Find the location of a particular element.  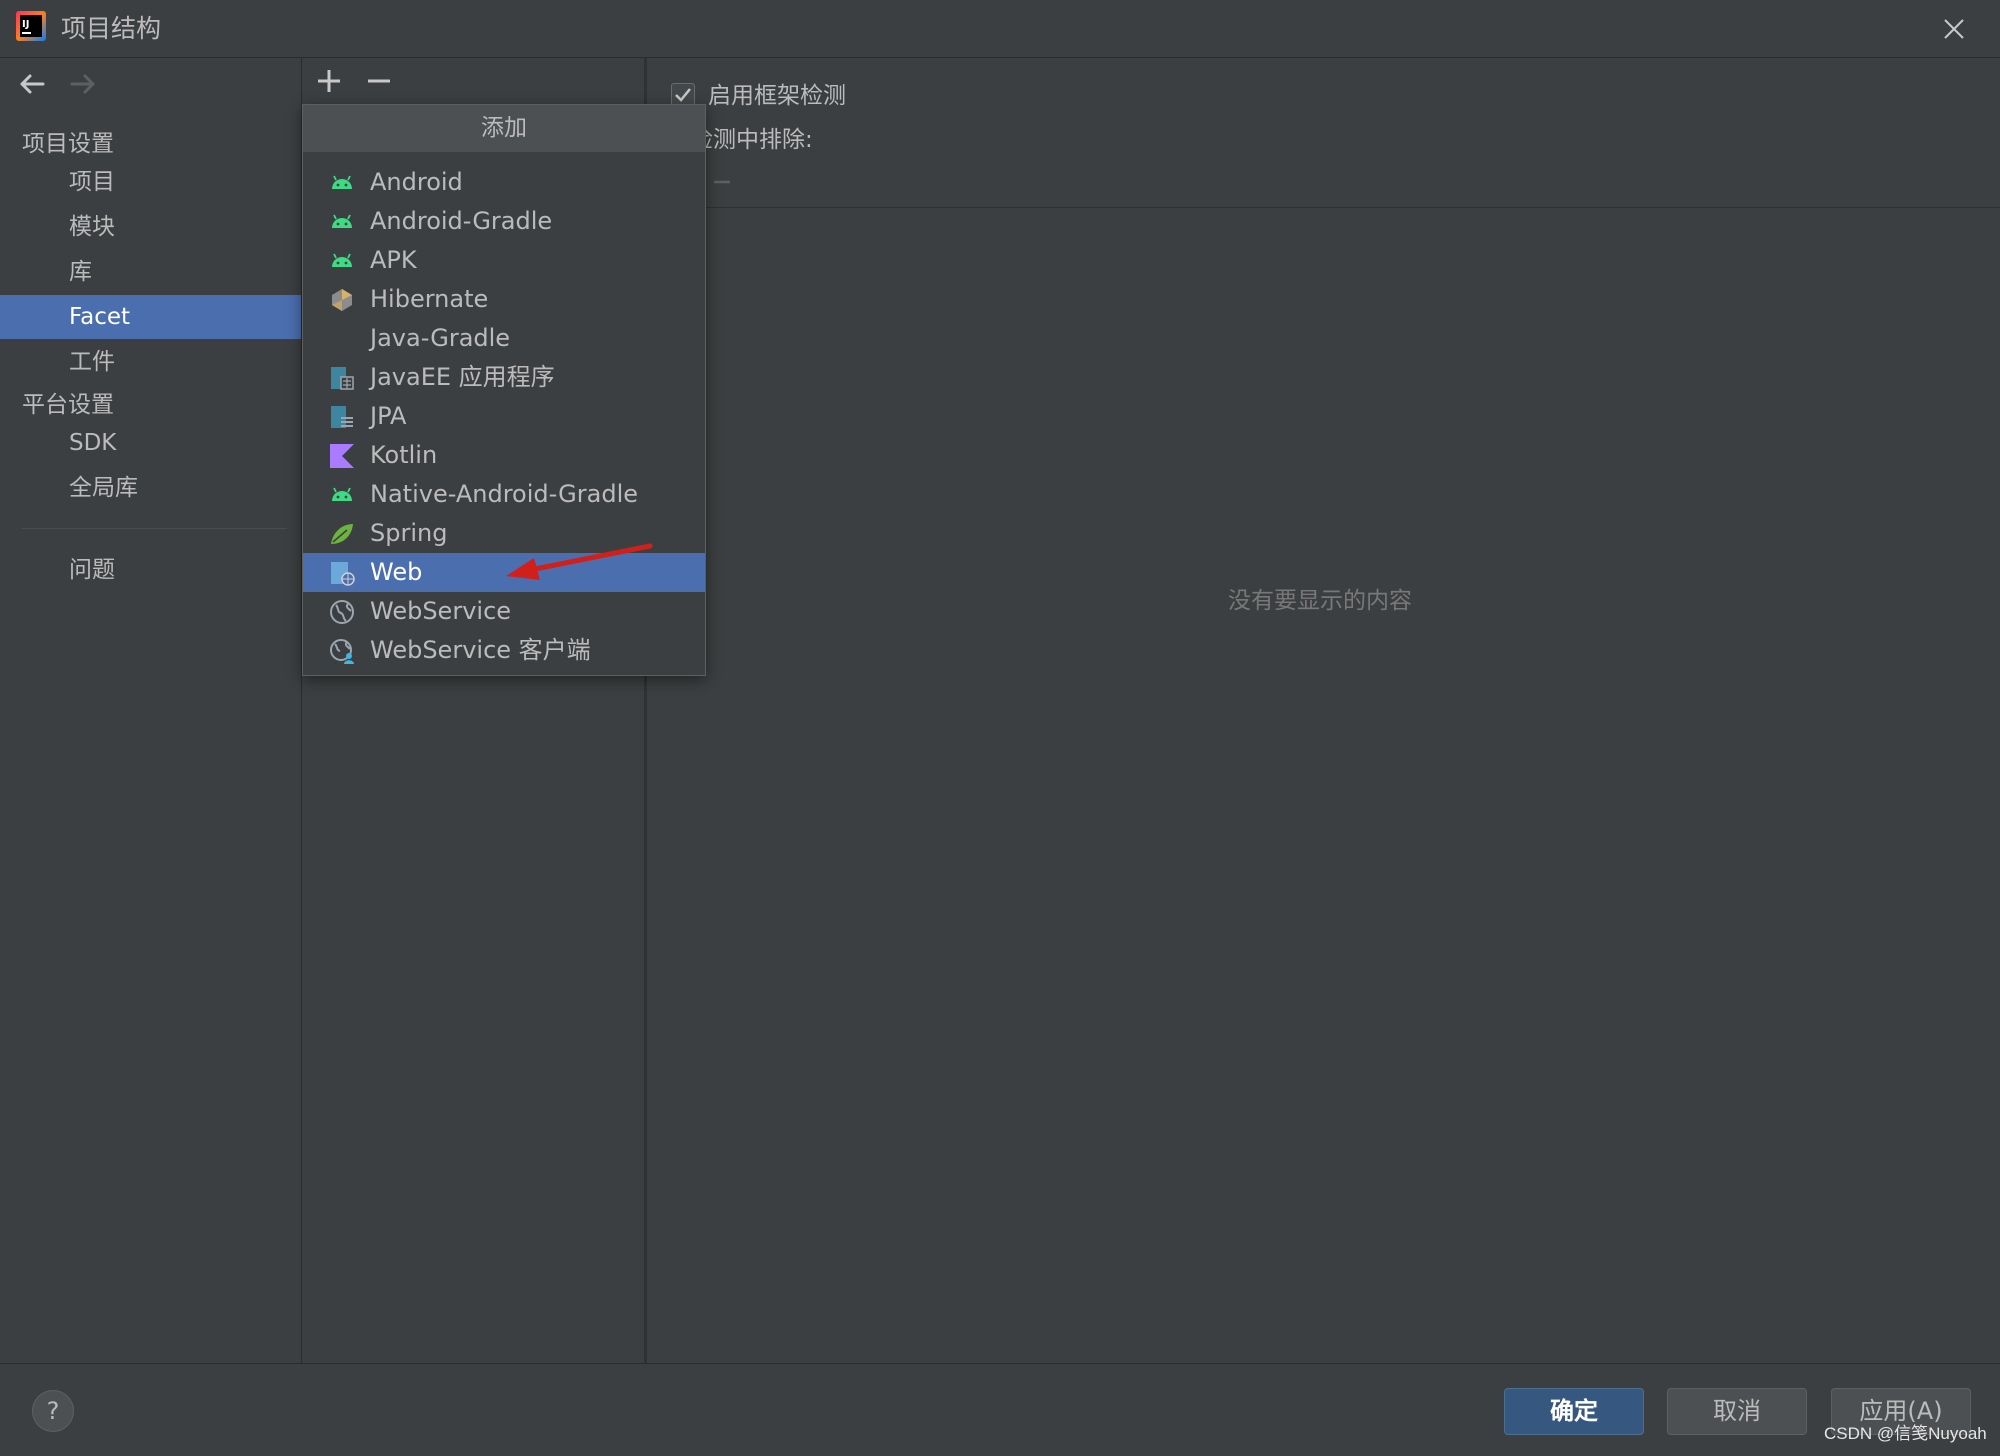

menu-item-android-gradle: Android-Gradle is located at coordinates (504, 221).